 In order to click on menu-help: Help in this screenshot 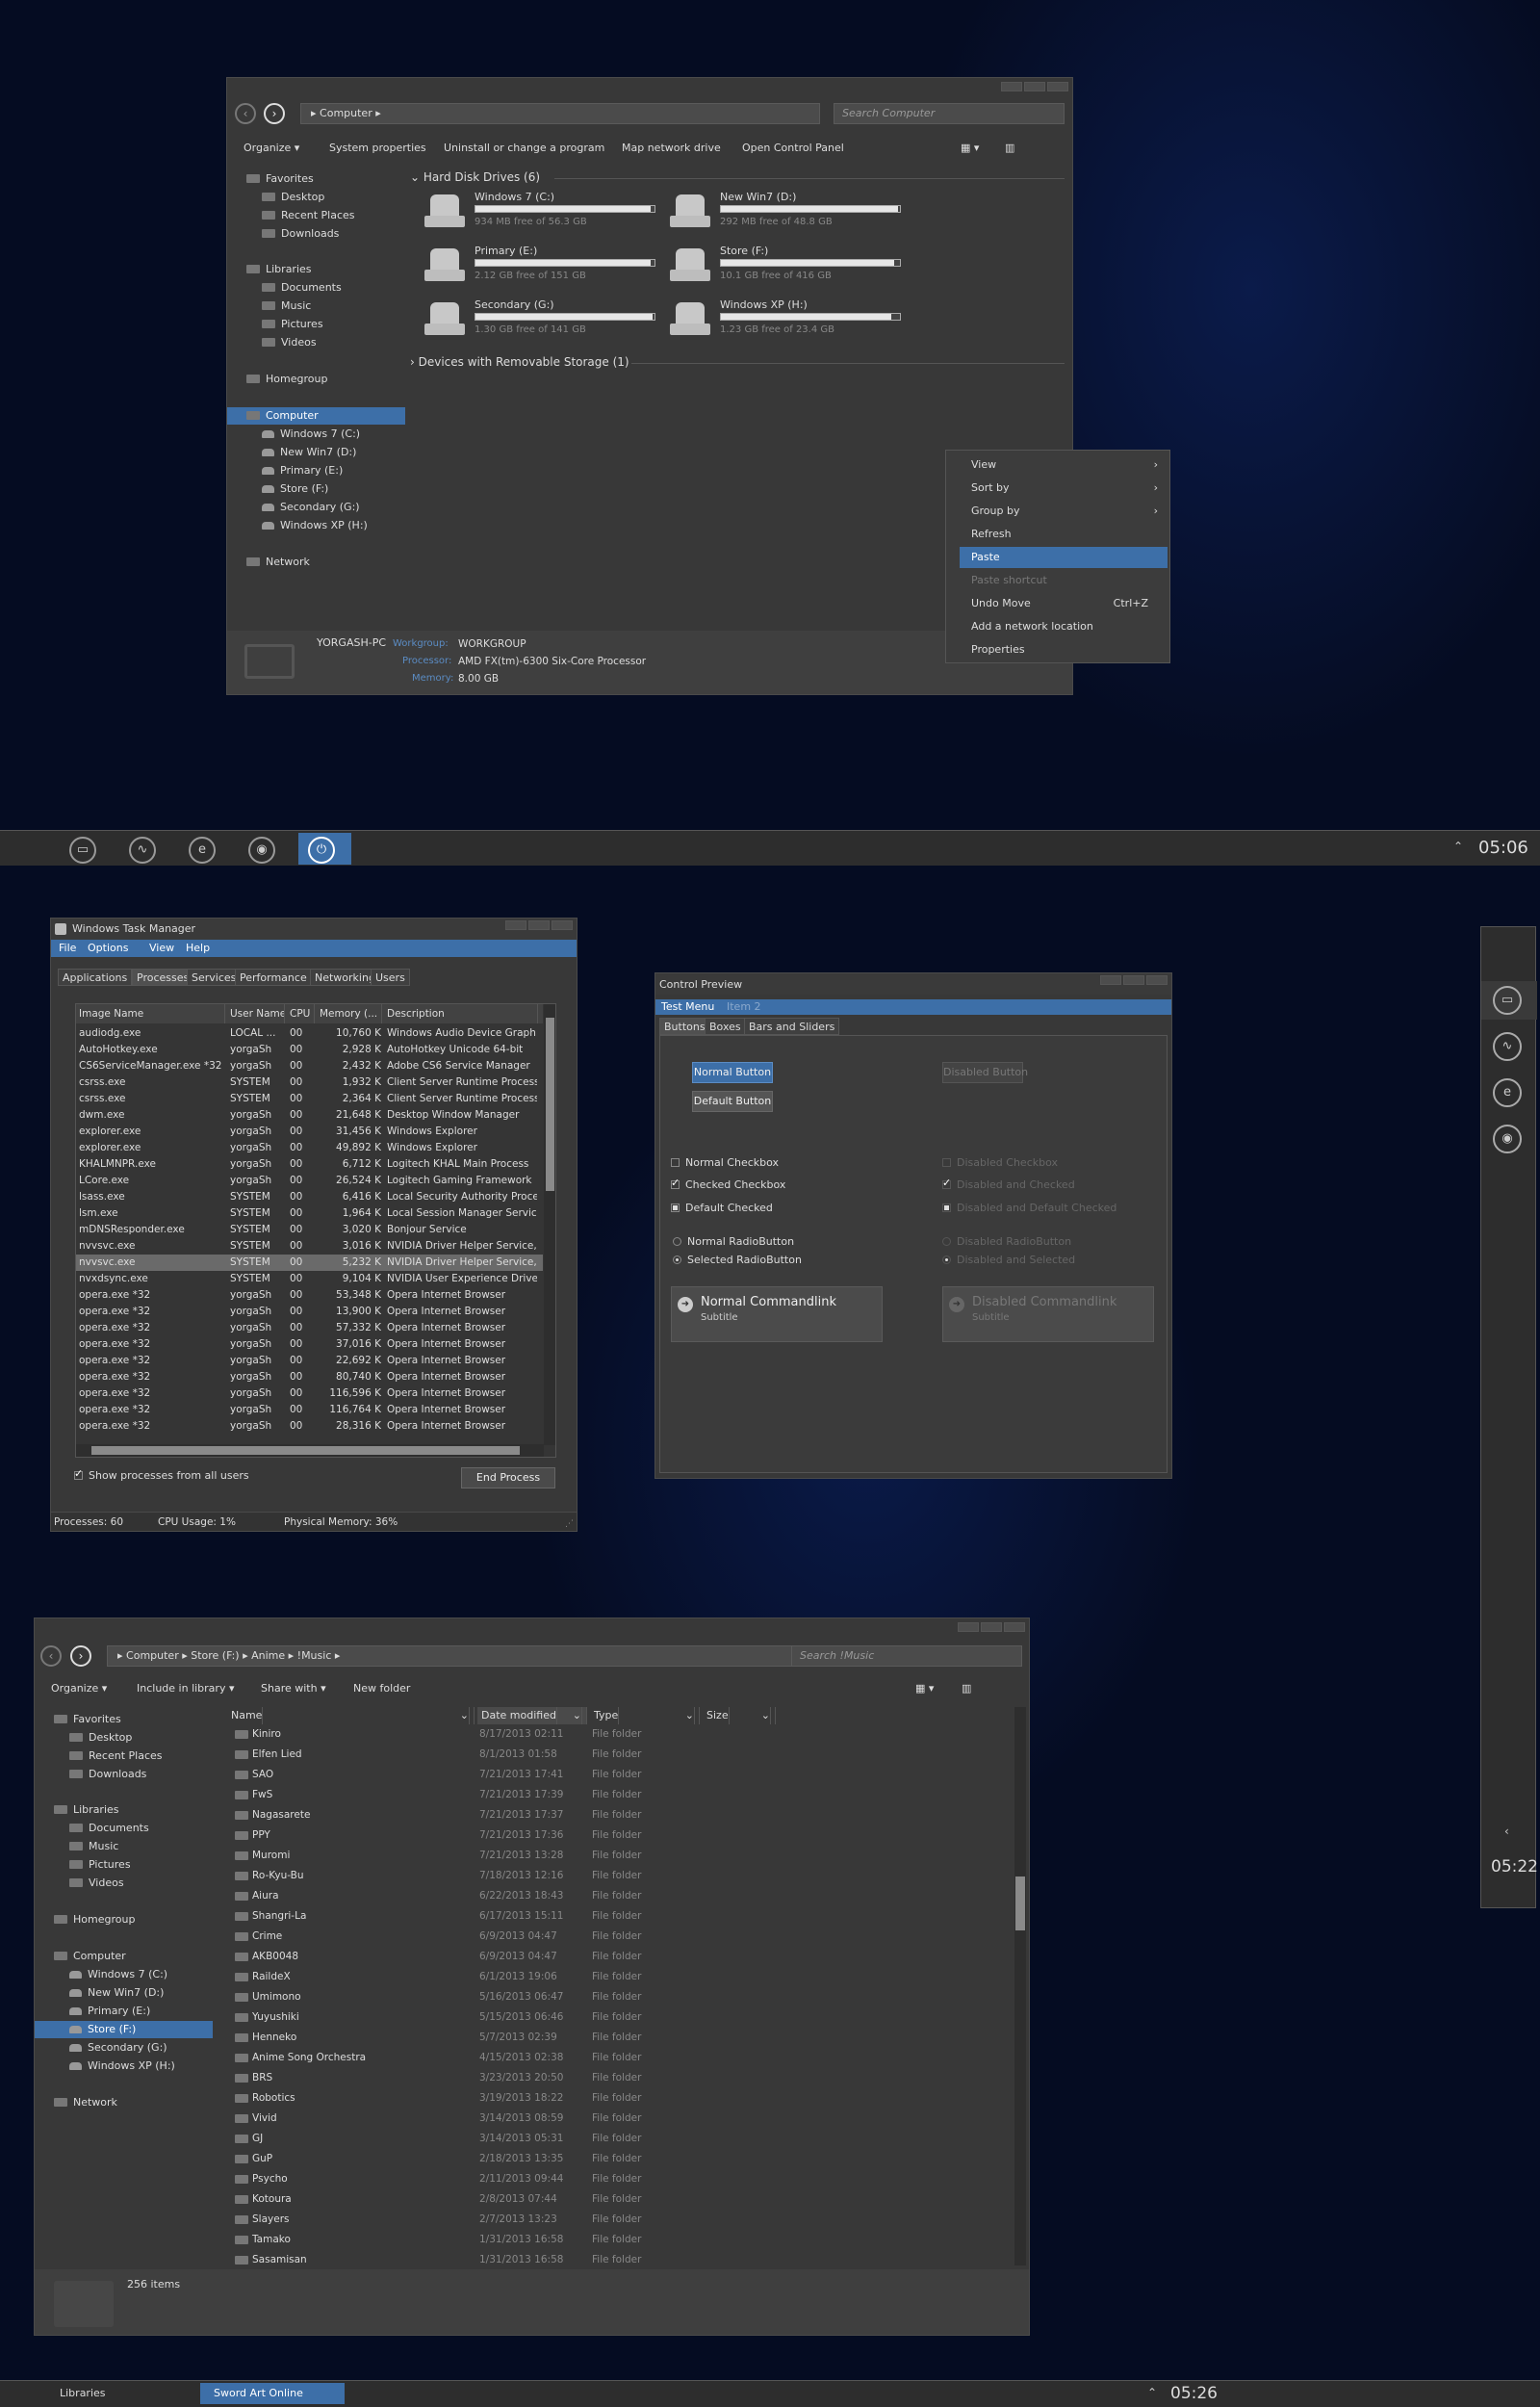, I will do `click(198, 948)`.